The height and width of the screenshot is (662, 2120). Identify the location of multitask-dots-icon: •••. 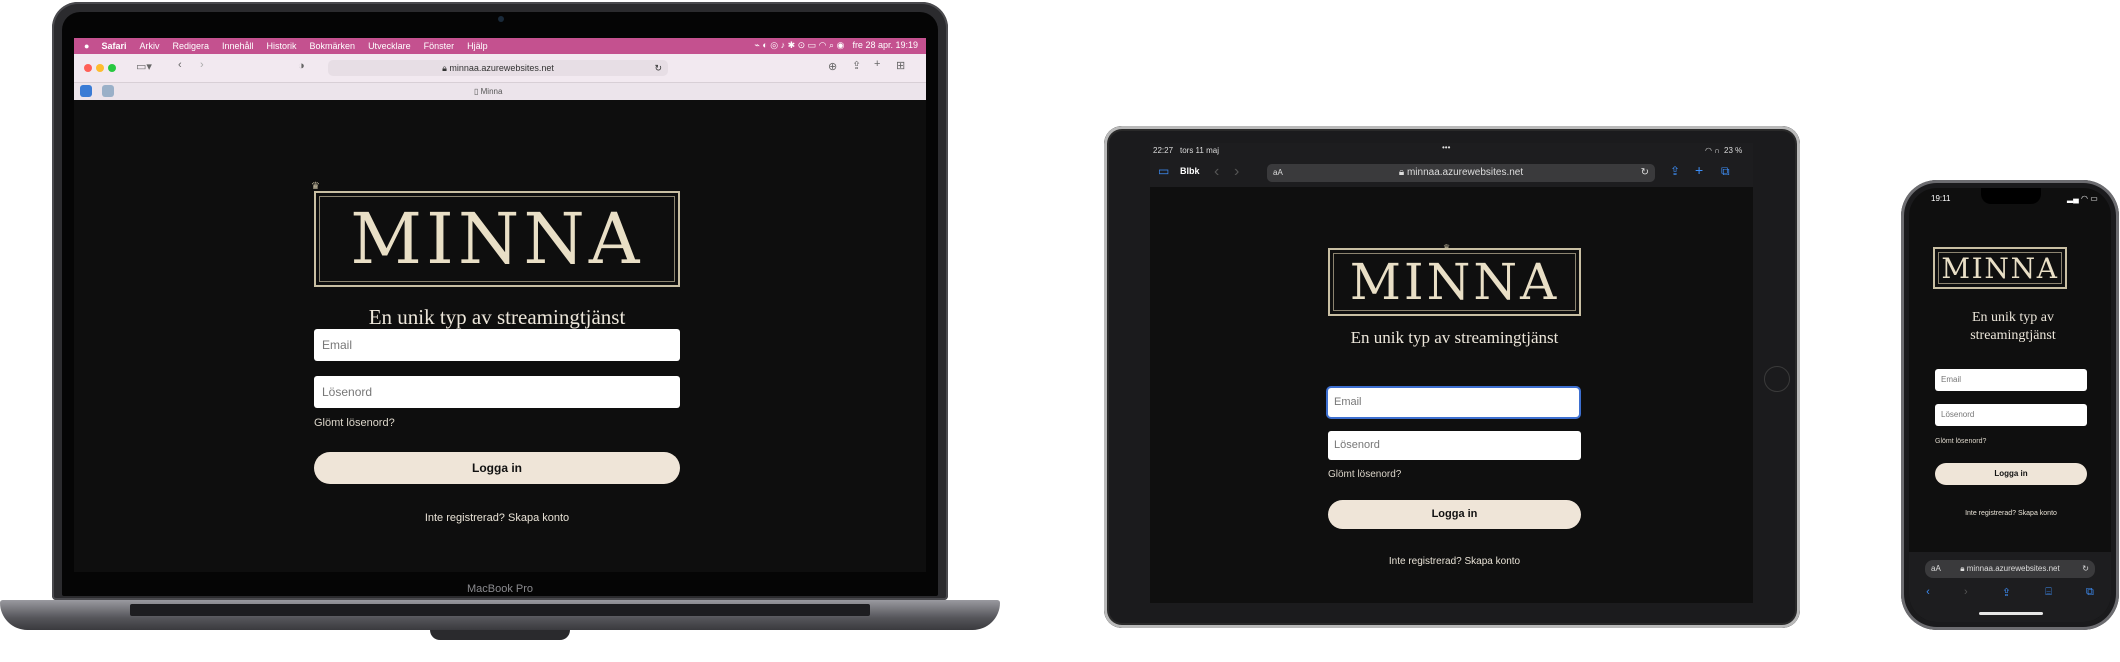
(1446, 147).